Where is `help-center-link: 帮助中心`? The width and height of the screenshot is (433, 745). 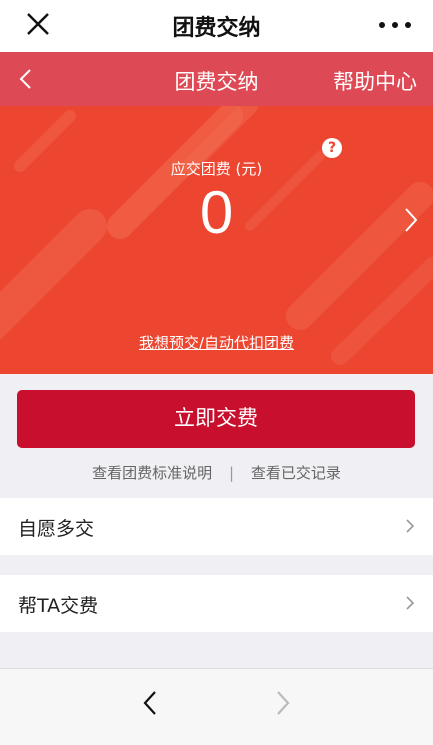 help-center-link: 帮助中心 is located at coordinates (375, 81).